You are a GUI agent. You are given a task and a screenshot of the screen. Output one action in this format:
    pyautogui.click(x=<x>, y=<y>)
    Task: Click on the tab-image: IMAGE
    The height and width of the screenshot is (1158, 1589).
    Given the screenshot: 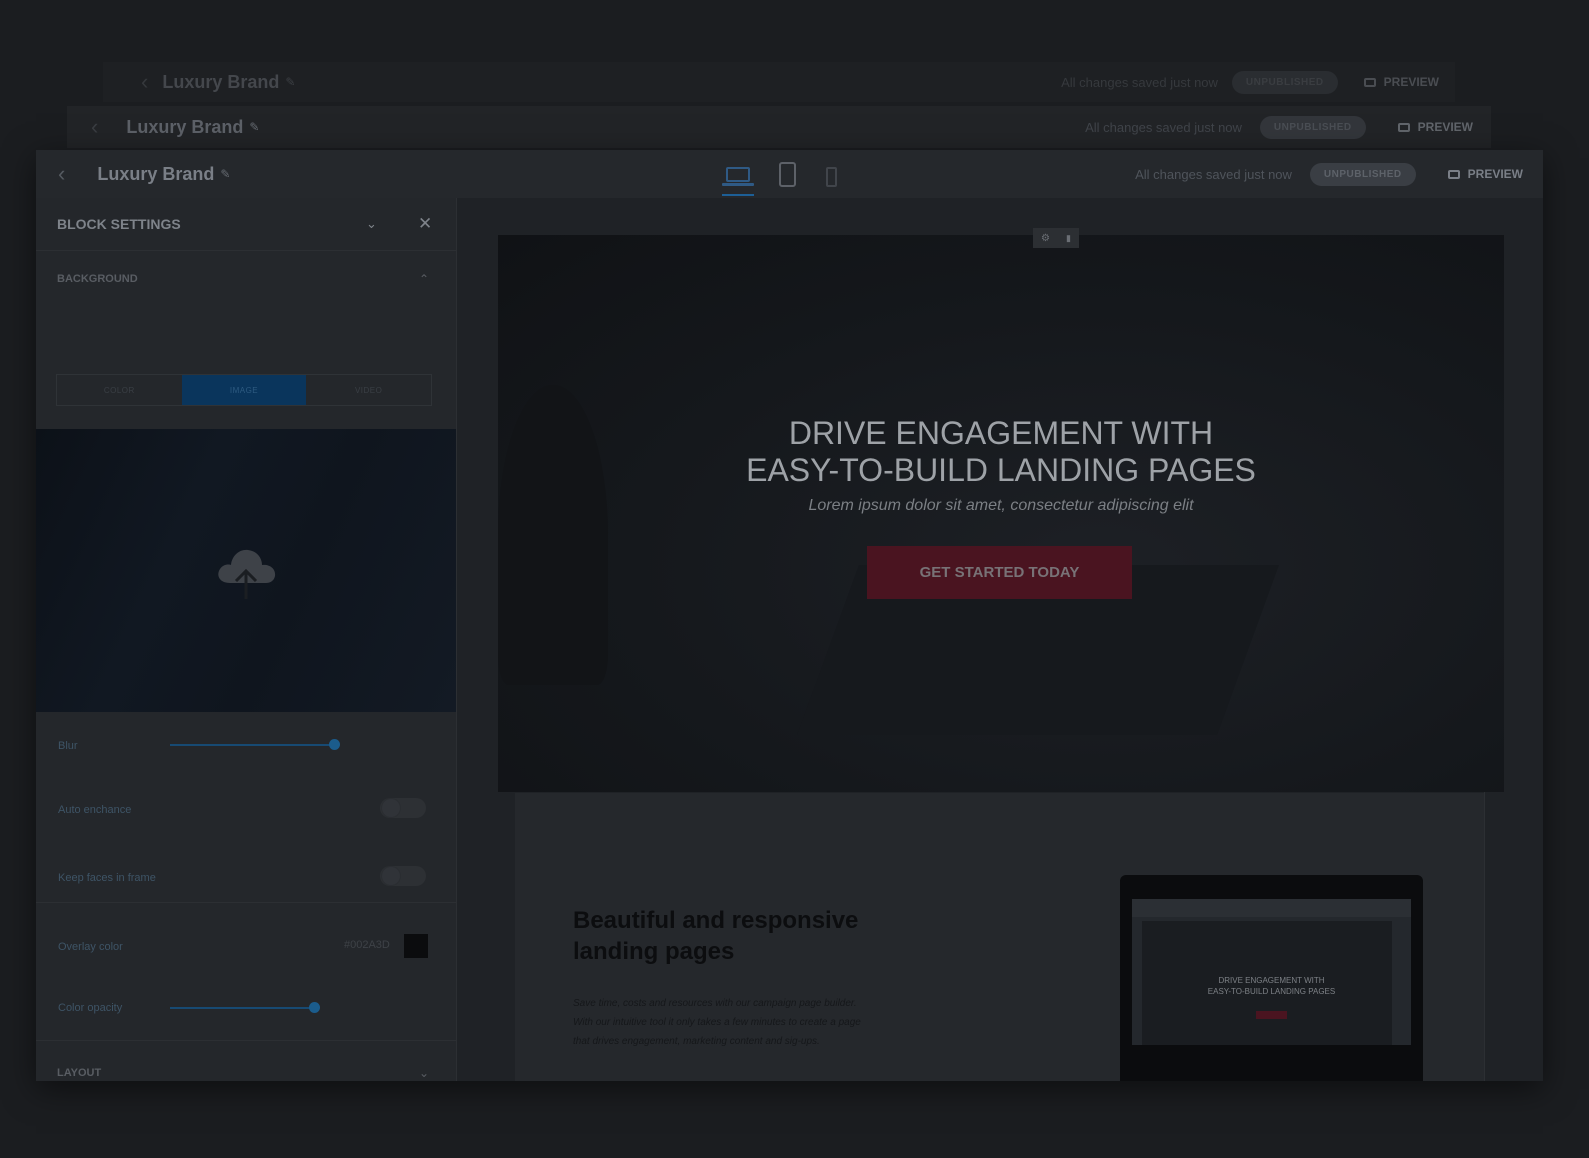 What is the action you would take?
    pyautogui.click(x=244, y=390)
    